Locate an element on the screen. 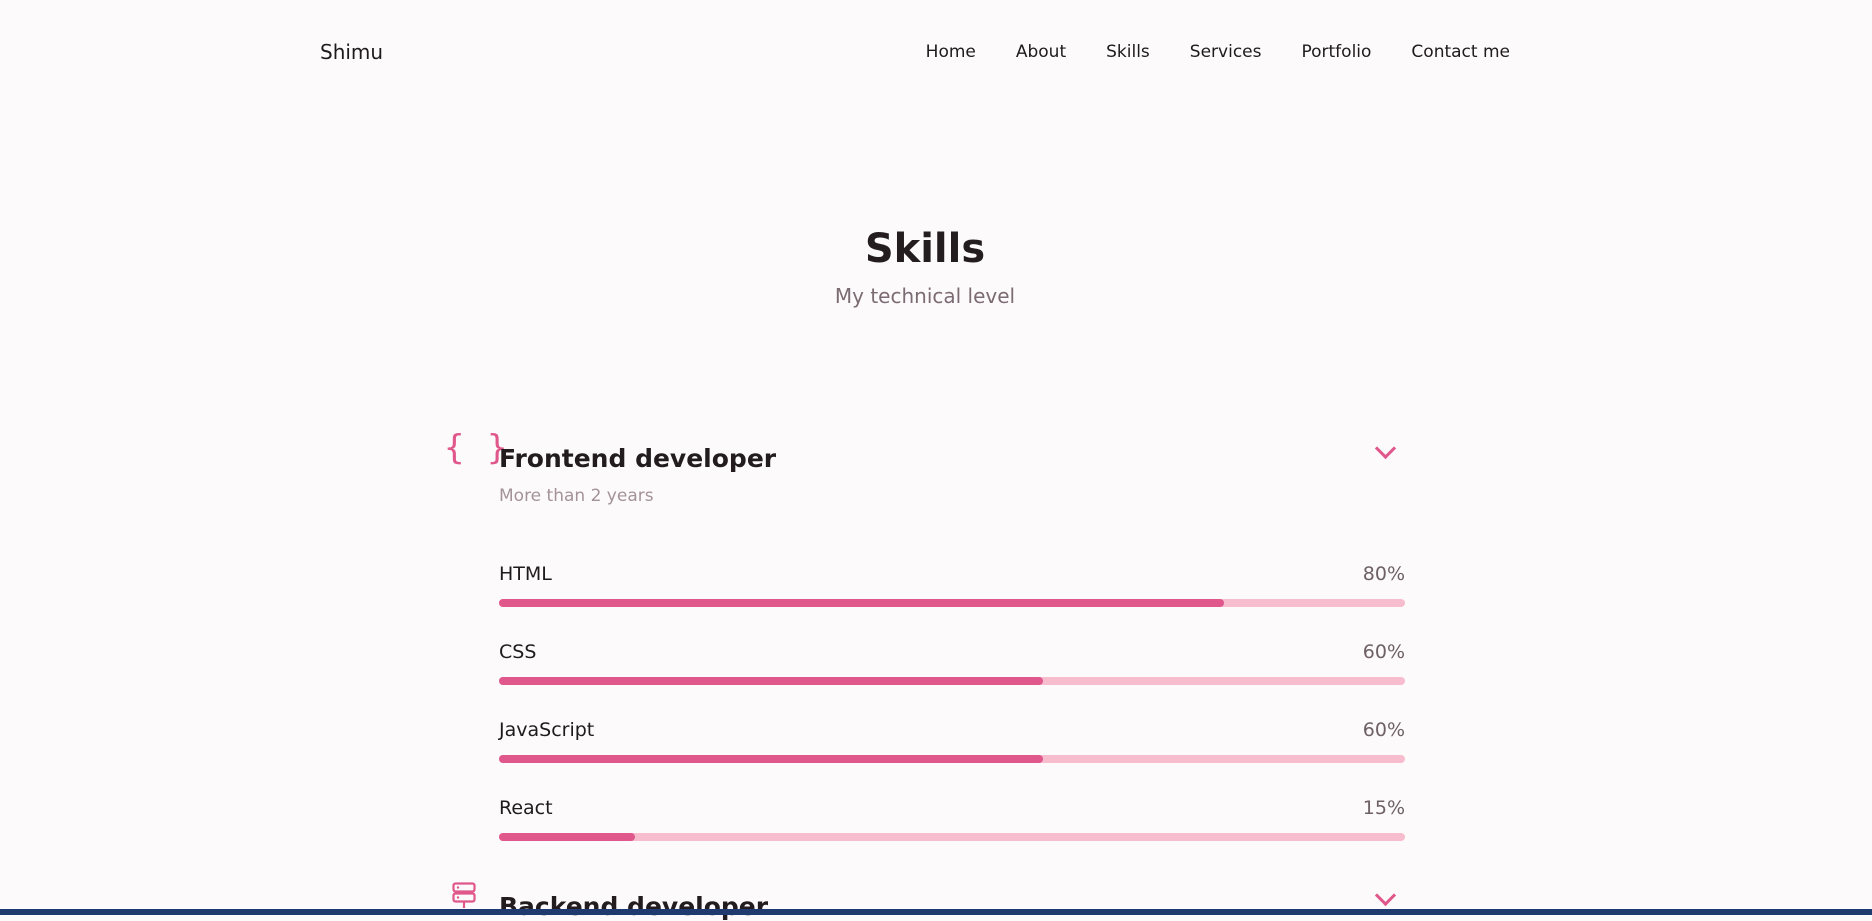  site-logo: Shimu is located at coordinates (351, 52).